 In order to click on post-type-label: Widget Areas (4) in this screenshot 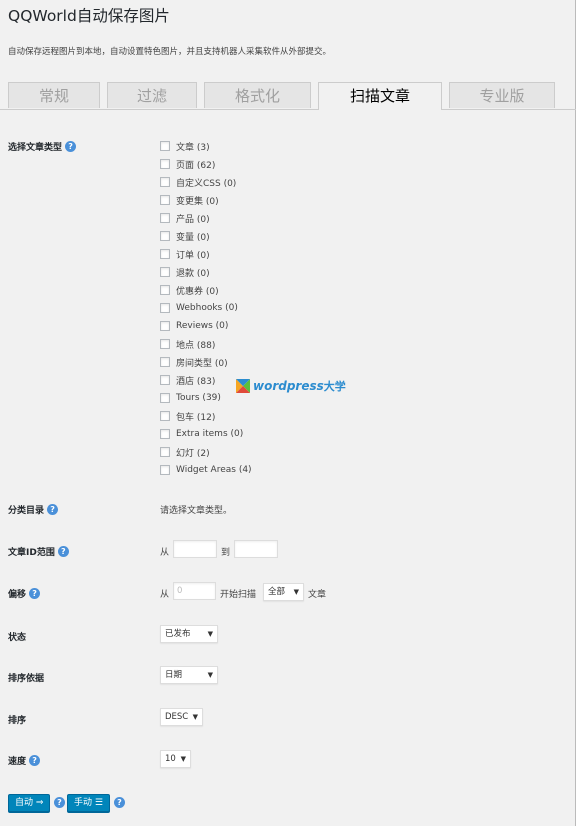, I will do `click(214, 470)`.